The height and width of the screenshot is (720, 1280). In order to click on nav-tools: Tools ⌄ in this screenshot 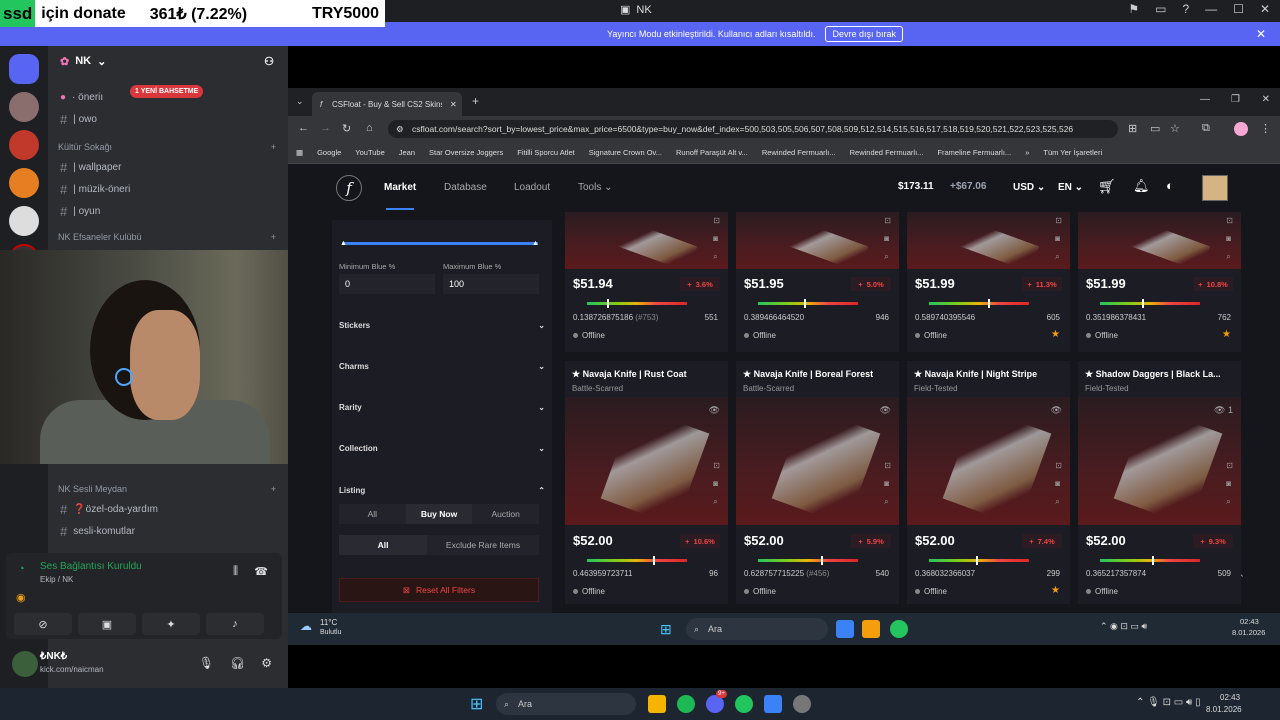, I will do `click(595, 187)`.